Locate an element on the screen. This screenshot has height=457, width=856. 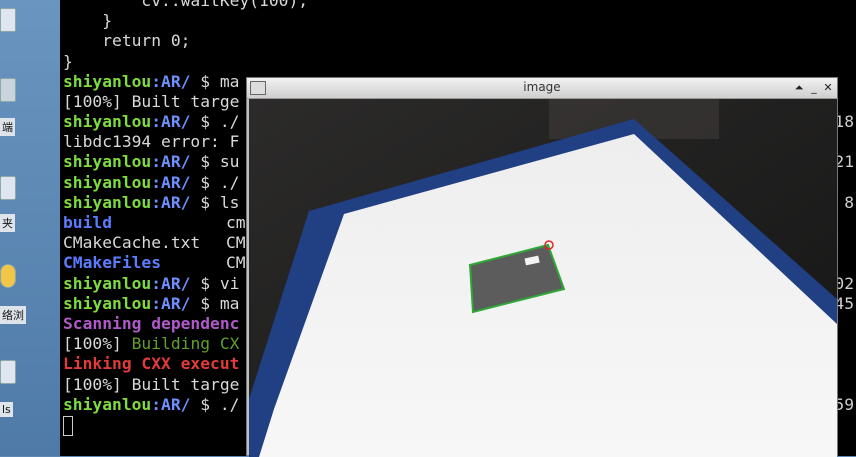
ls-entry-dir: CMakeFiles is located at coordinates (112, 262).